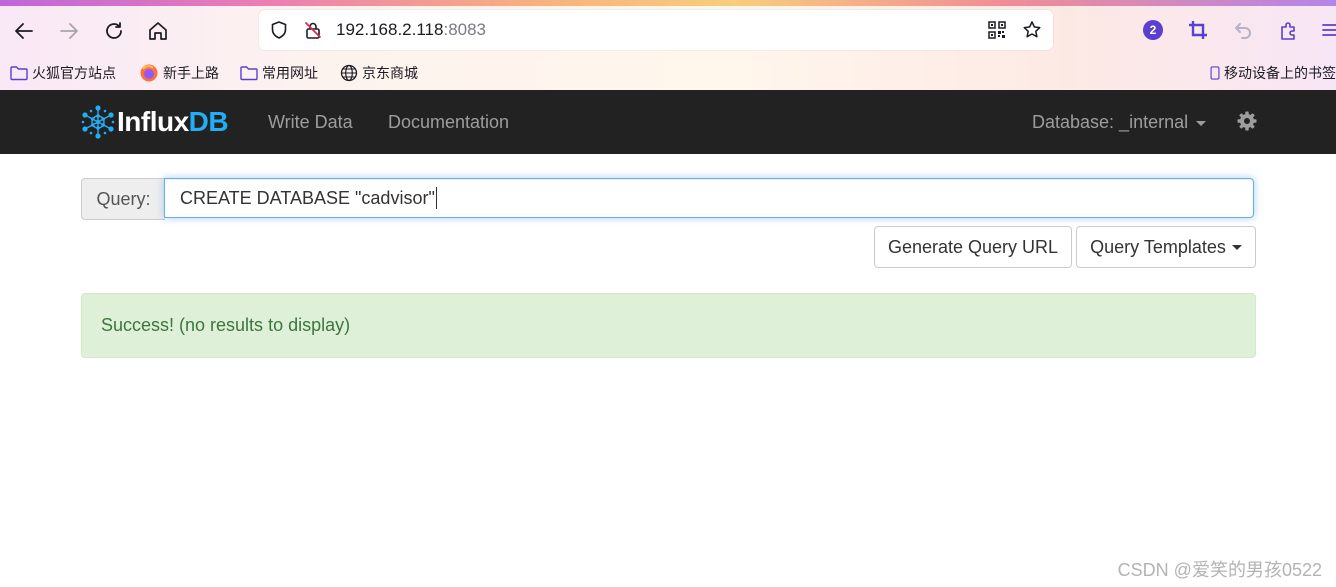 This screenshot has height=587, width=1336. I want to click on mobile-bookmarks-label: 移动设备上的书签, so click(1280, 73).